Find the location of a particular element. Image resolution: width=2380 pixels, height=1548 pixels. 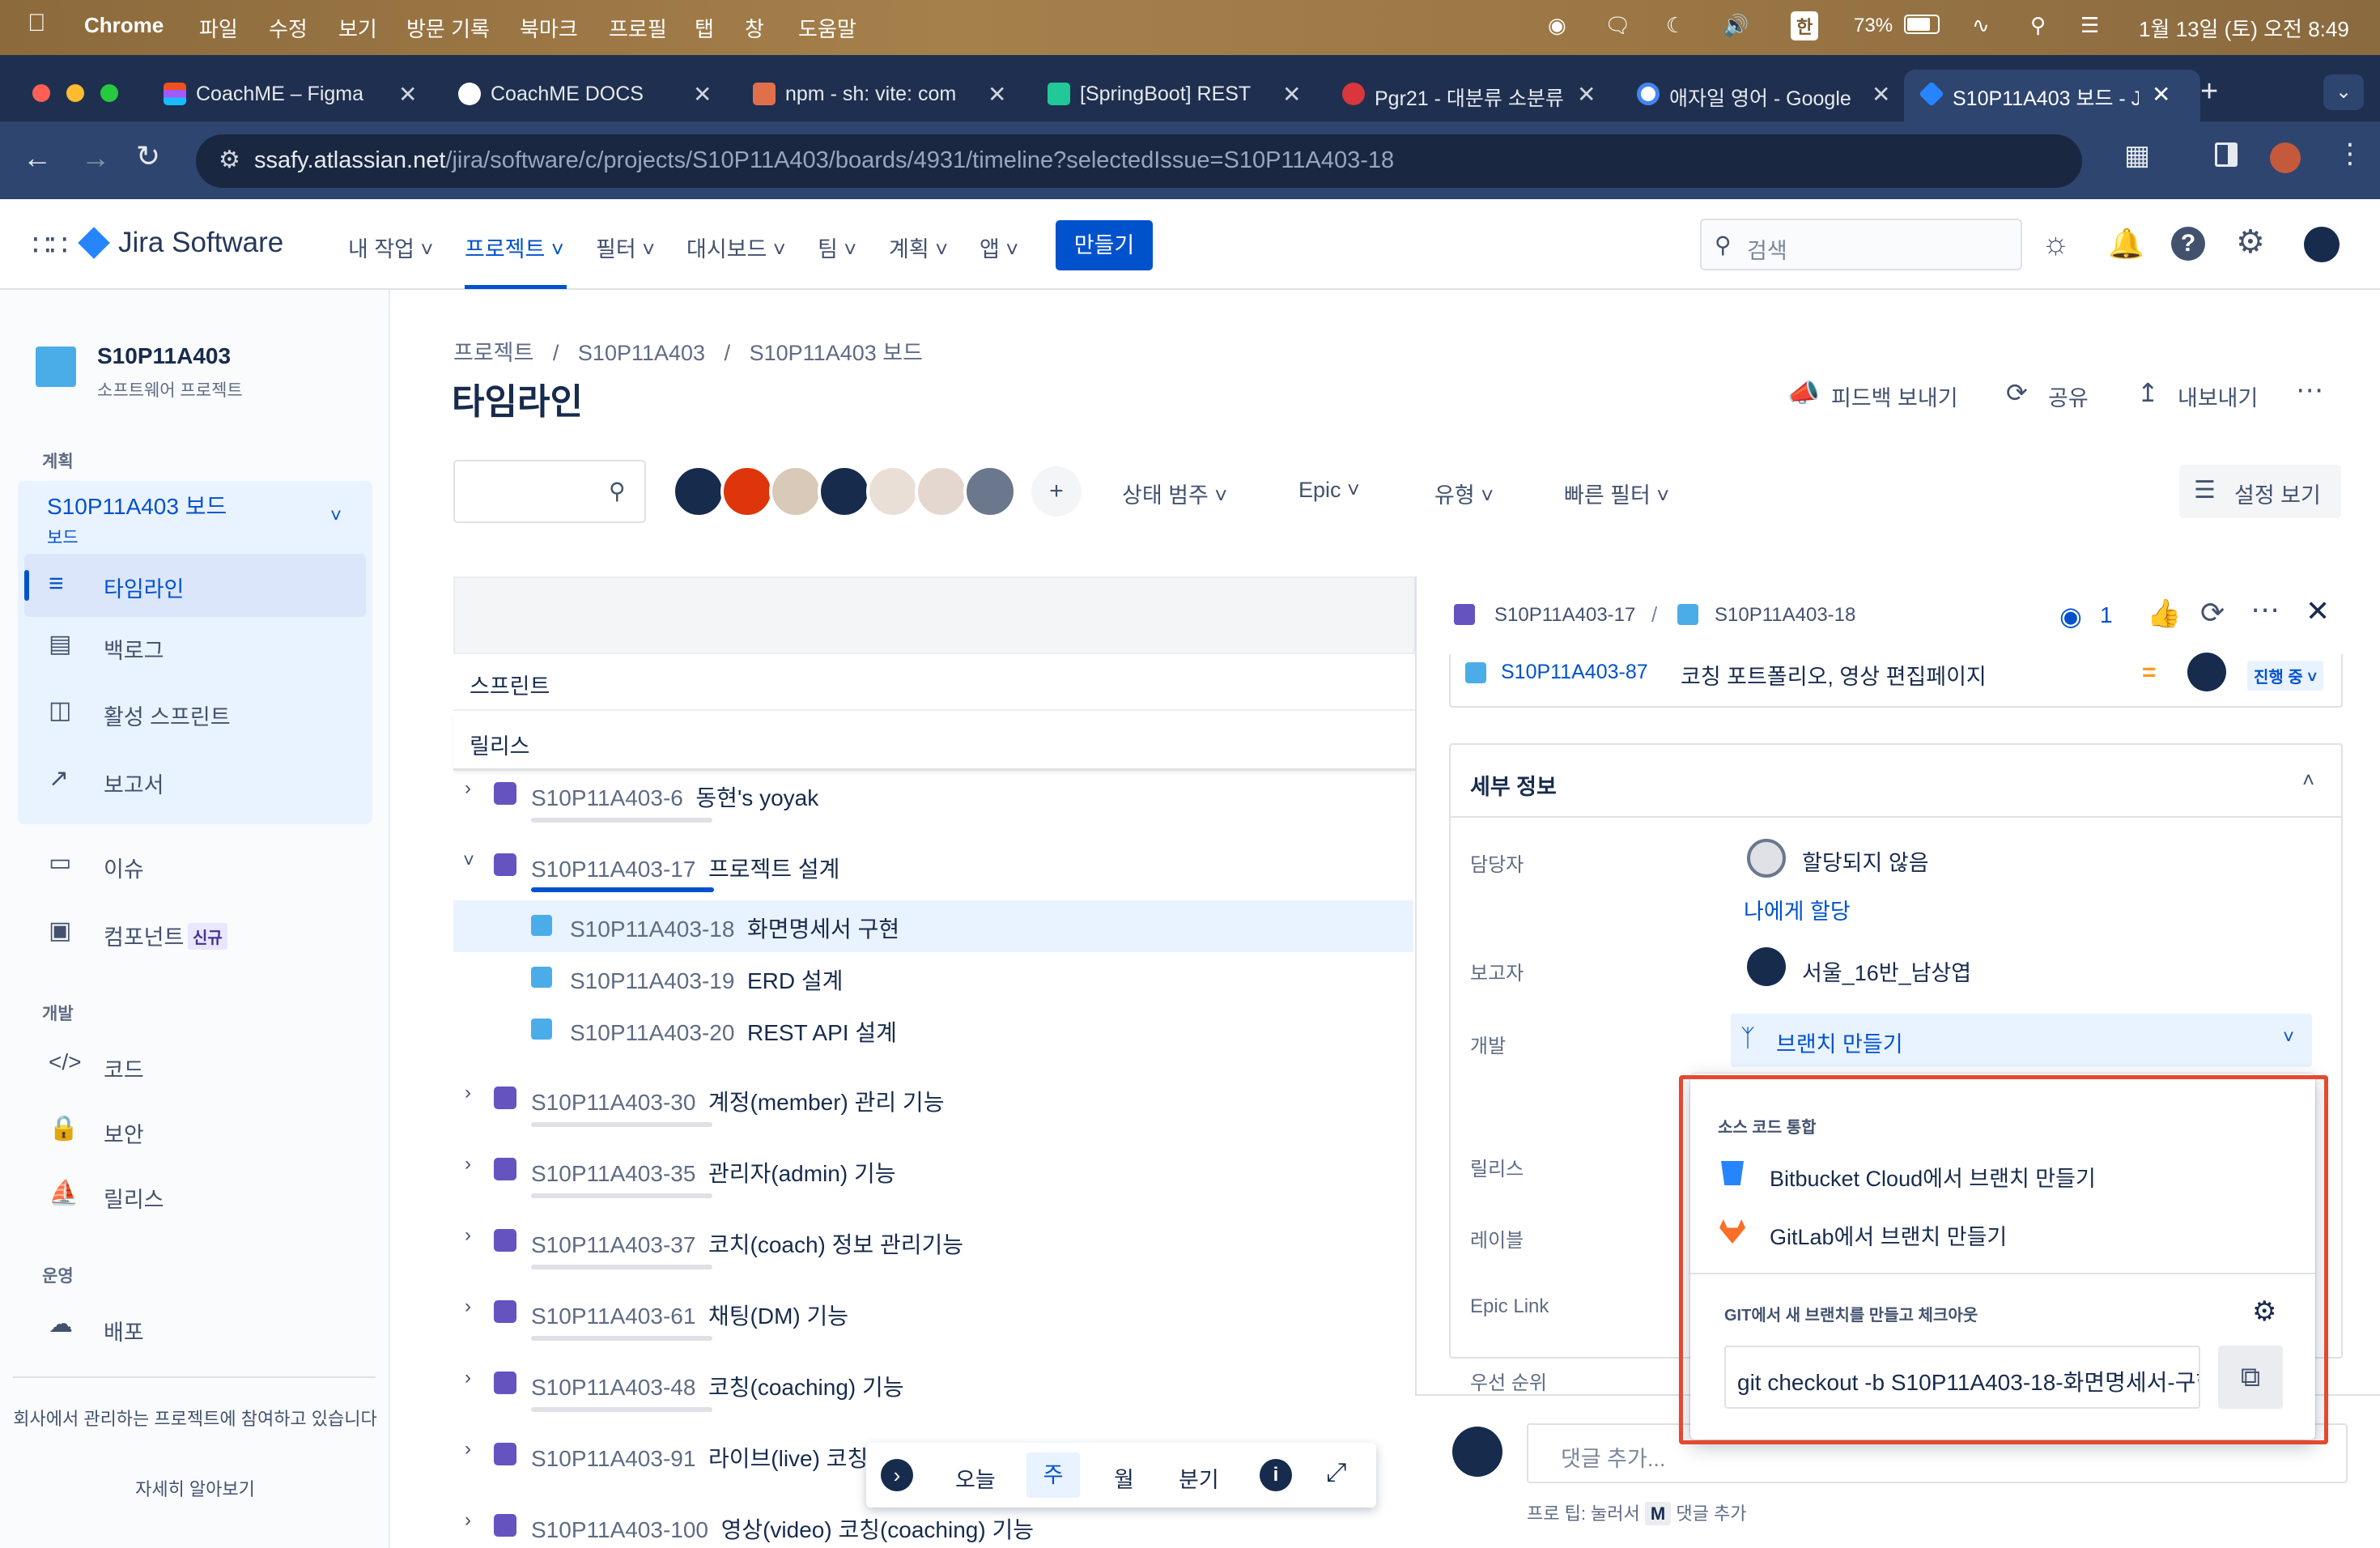

issue-title: 관리자(admin) 기능 is located at coordinates (802, 1174).